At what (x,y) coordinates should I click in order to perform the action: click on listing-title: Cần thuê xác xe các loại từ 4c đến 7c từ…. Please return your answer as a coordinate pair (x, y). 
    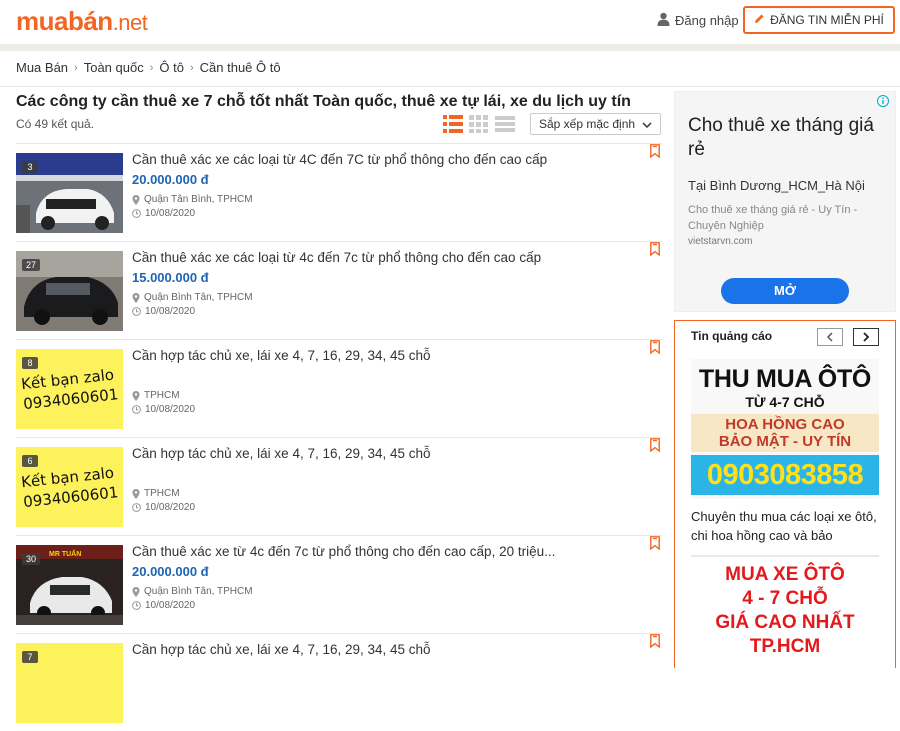
    Looking at the image, I should click on (336, 257).